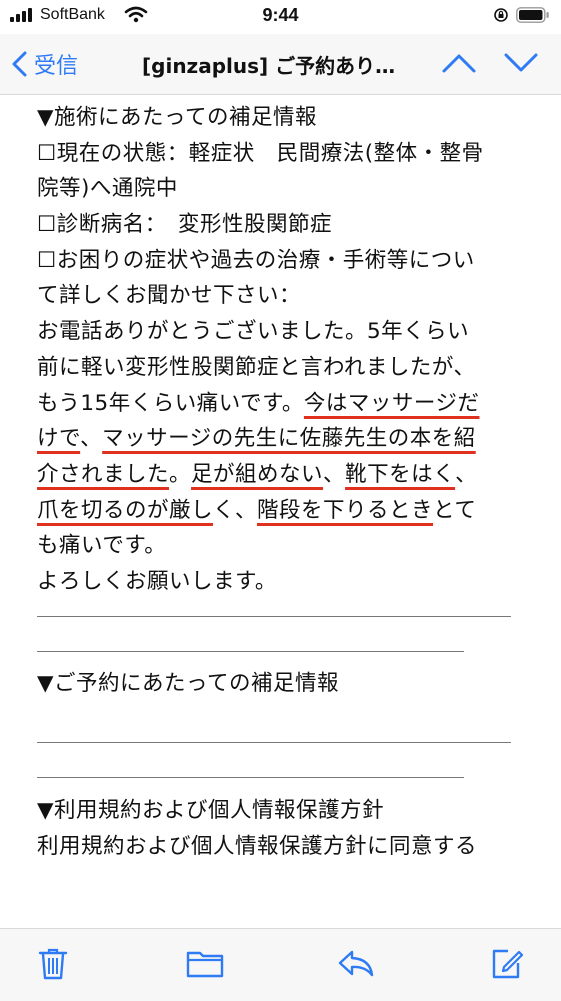  What do you see at coordinates (102, 546) in the screenshot?
I see `body-line: も痛いです。` at bounding box center [102, 546].